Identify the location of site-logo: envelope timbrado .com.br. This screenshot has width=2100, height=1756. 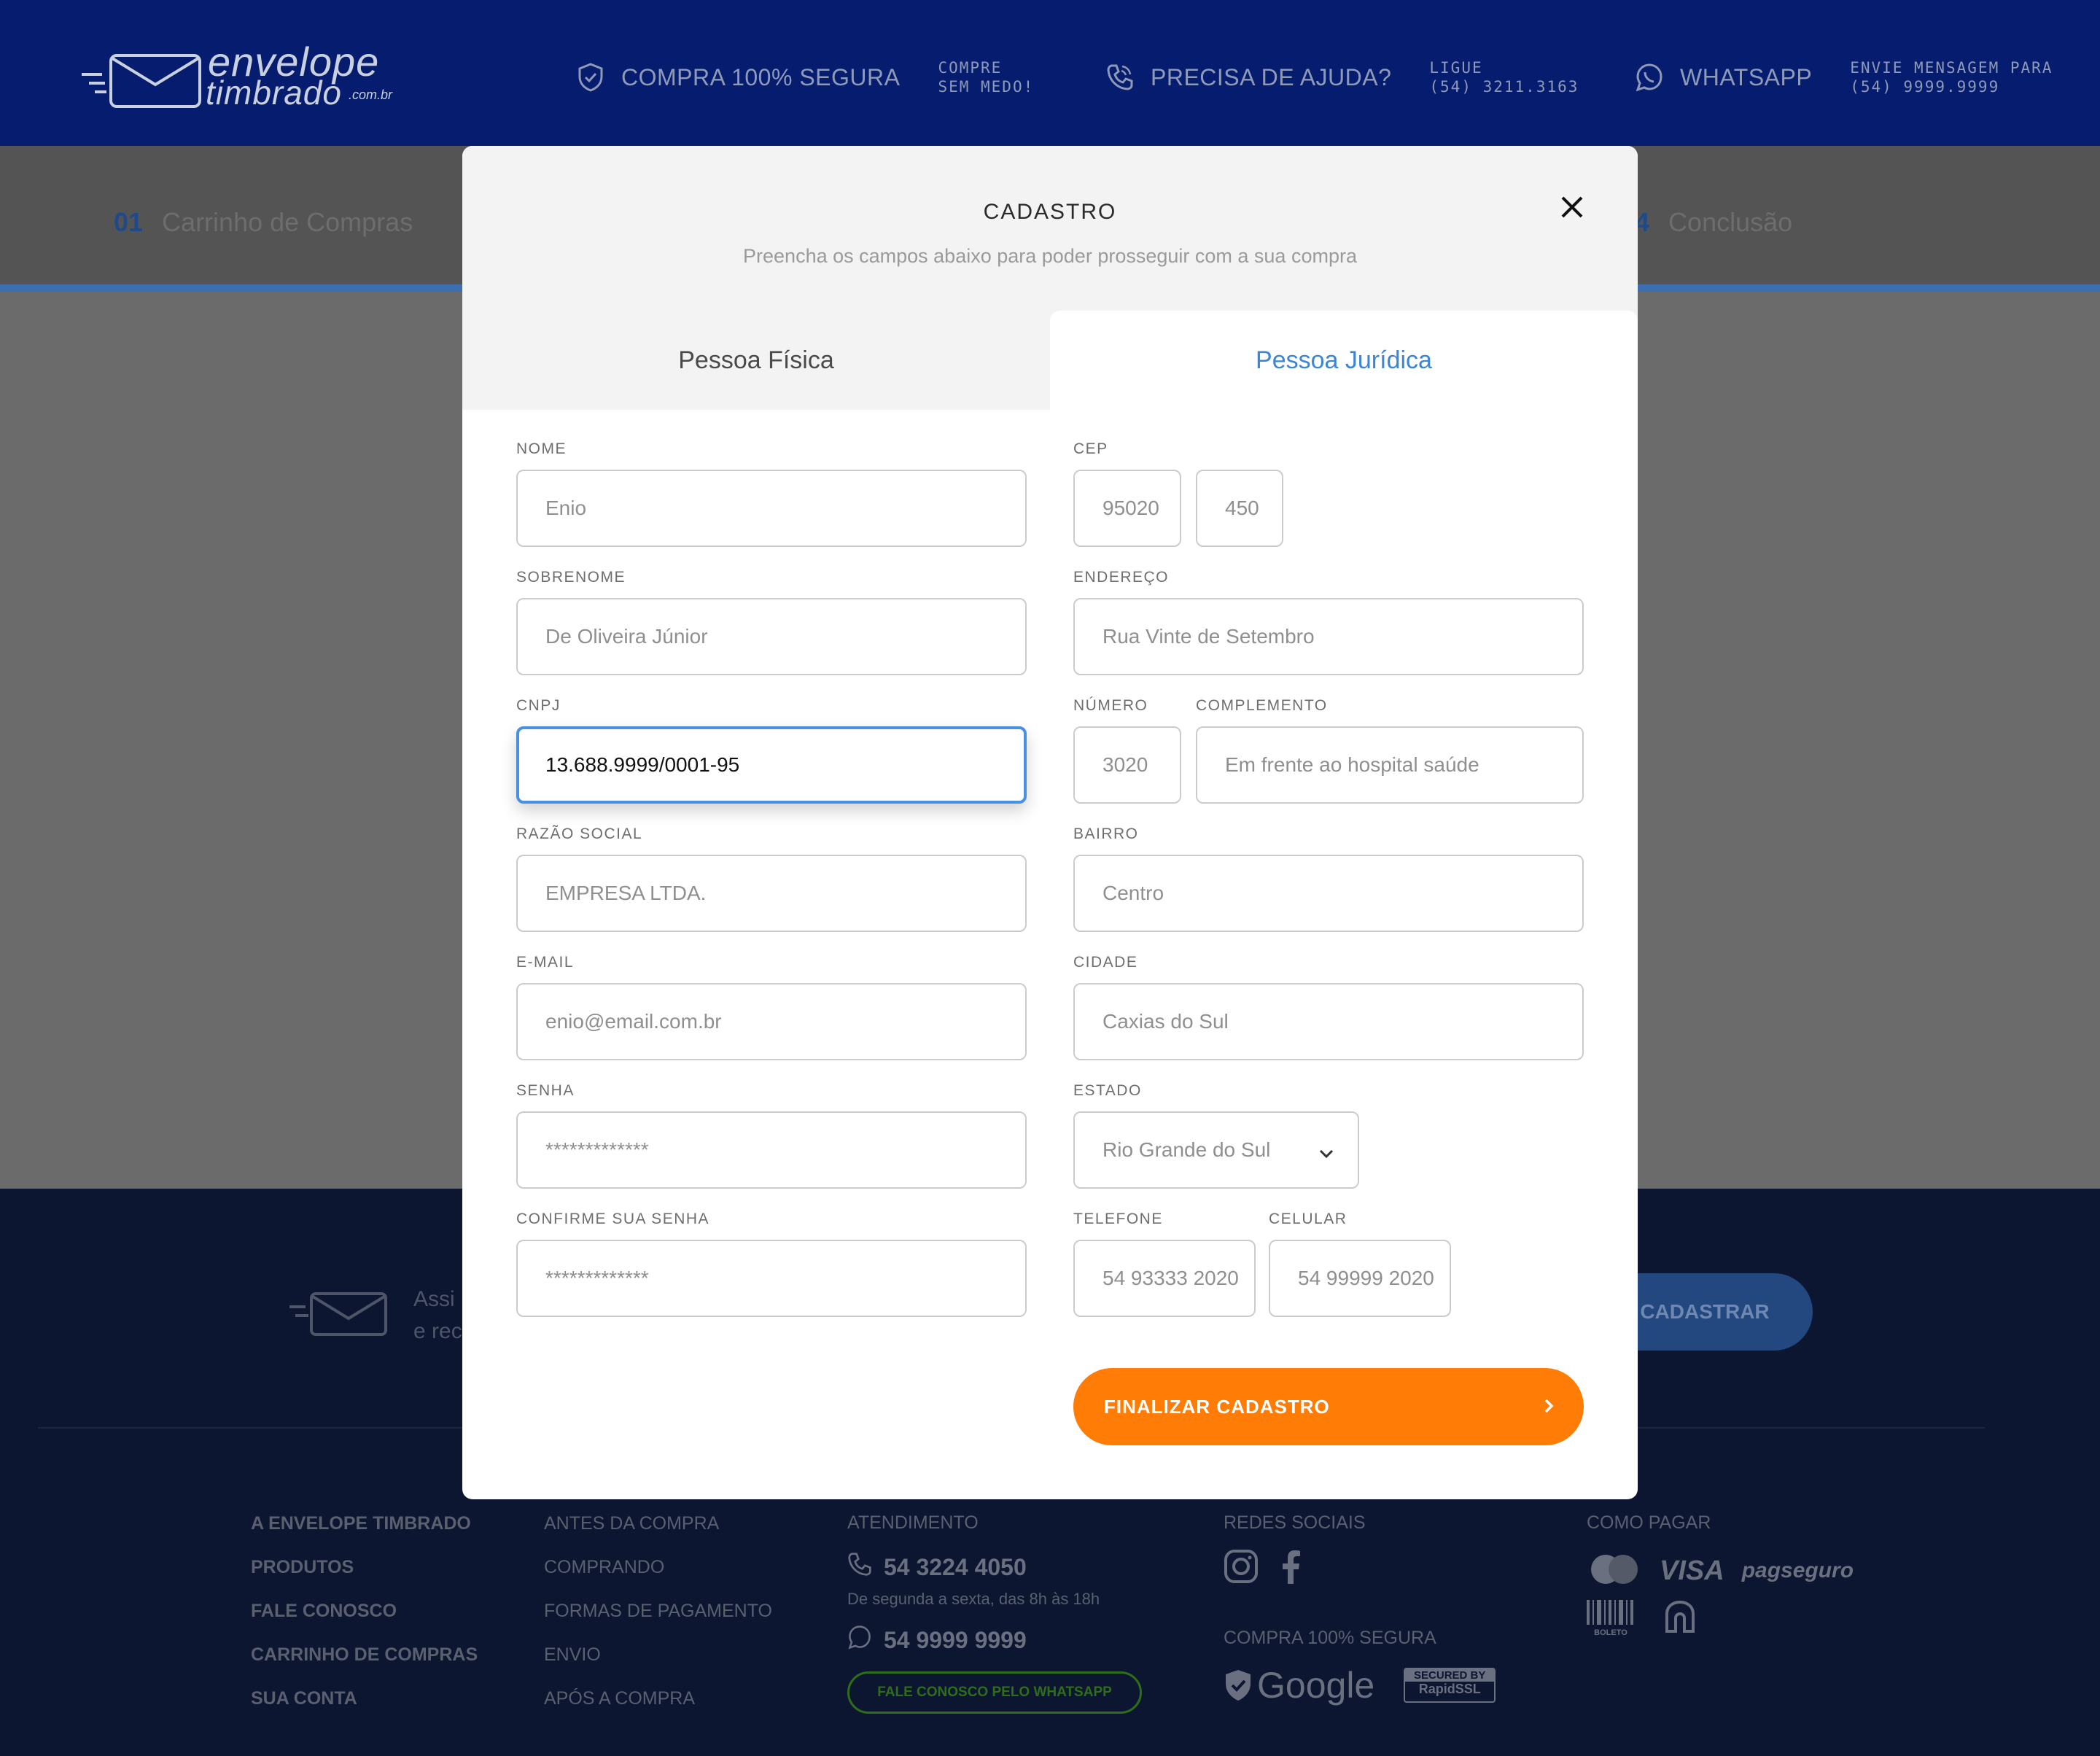
(240, 75).